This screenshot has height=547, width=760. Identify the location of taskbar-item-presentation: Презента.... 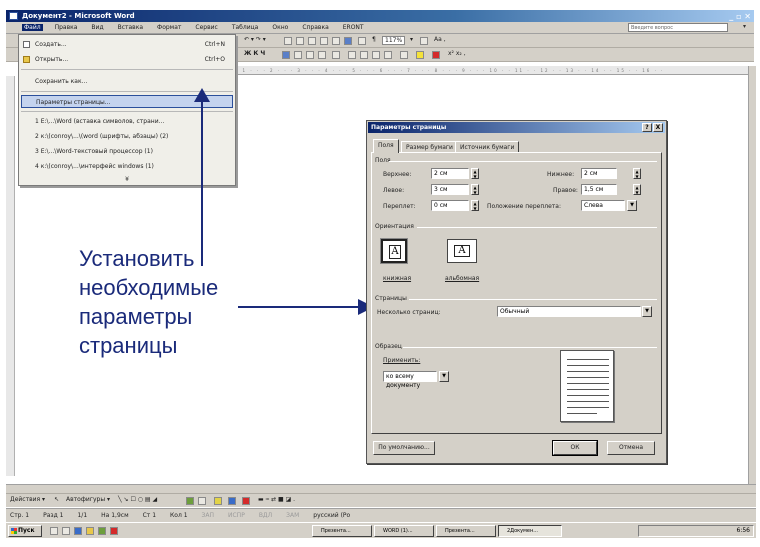
(342, 531).